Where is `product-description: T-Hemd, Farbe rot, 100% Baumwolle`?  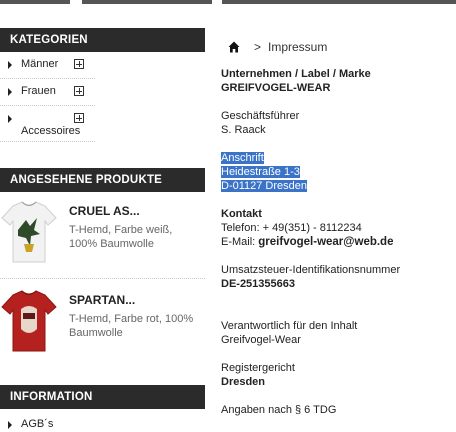 product-description: T-Hemd, Farbe rot, 100% Baumwolle is located at coordinates (131, 326).